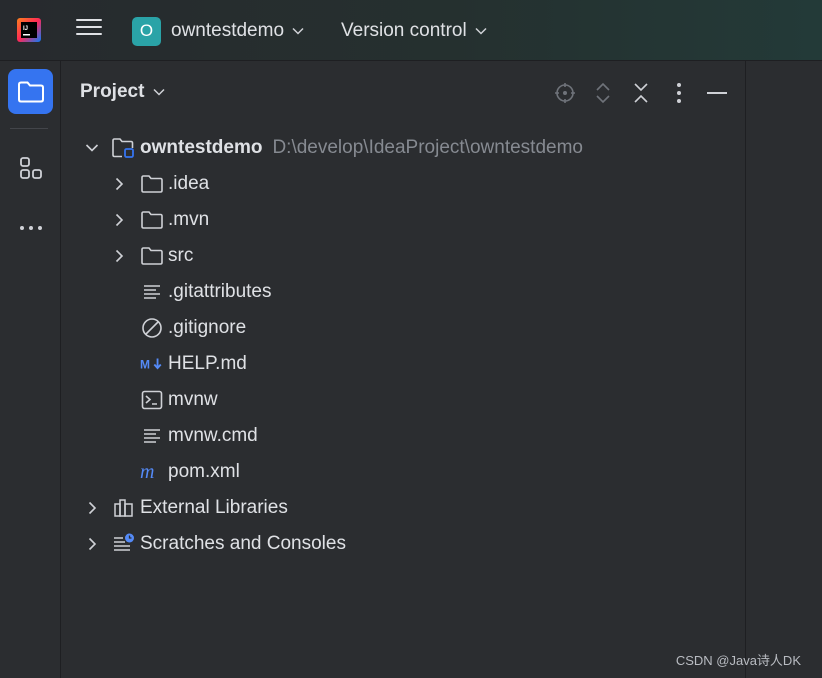 This screenshot has width=822, height=678. Describe the element at coordinates (146, 31) in the screenshot. I see `project-badge: O` at that location.